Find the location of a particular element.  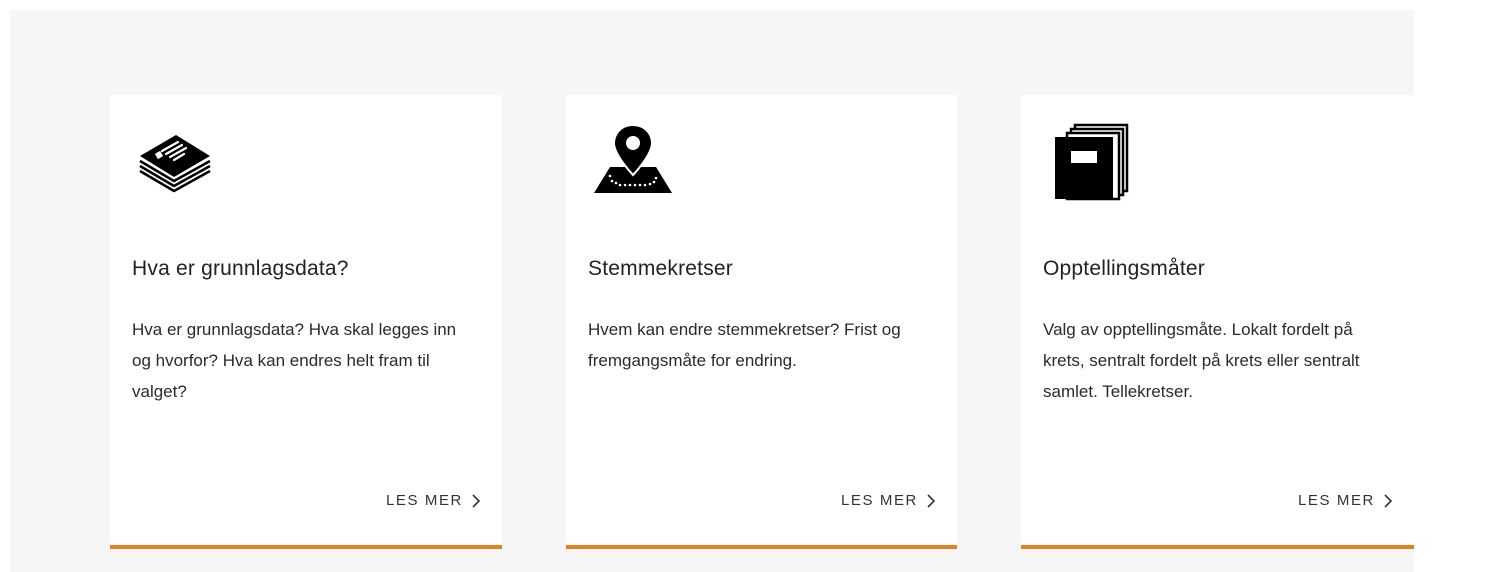

card-title: Hva er grunnlagsdata? is located at coordinates (240, 268).